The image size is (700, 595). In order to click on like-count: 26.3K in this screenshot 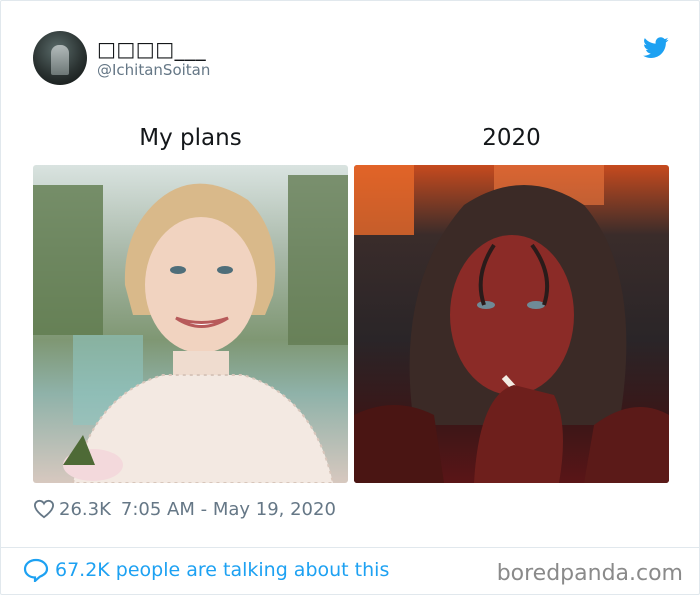, I will do `click(85, 509)`.